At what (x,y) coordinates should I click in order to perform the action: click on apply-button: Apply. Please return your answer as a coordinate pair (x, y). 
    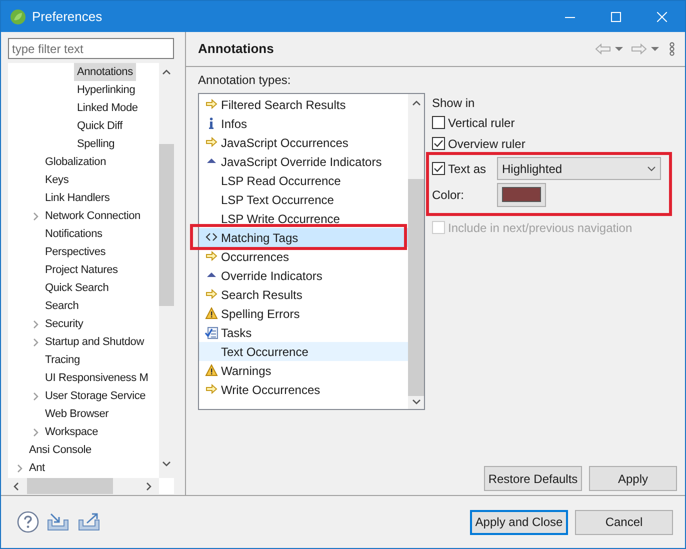
    Looking at the image, I should click on (633, 478).